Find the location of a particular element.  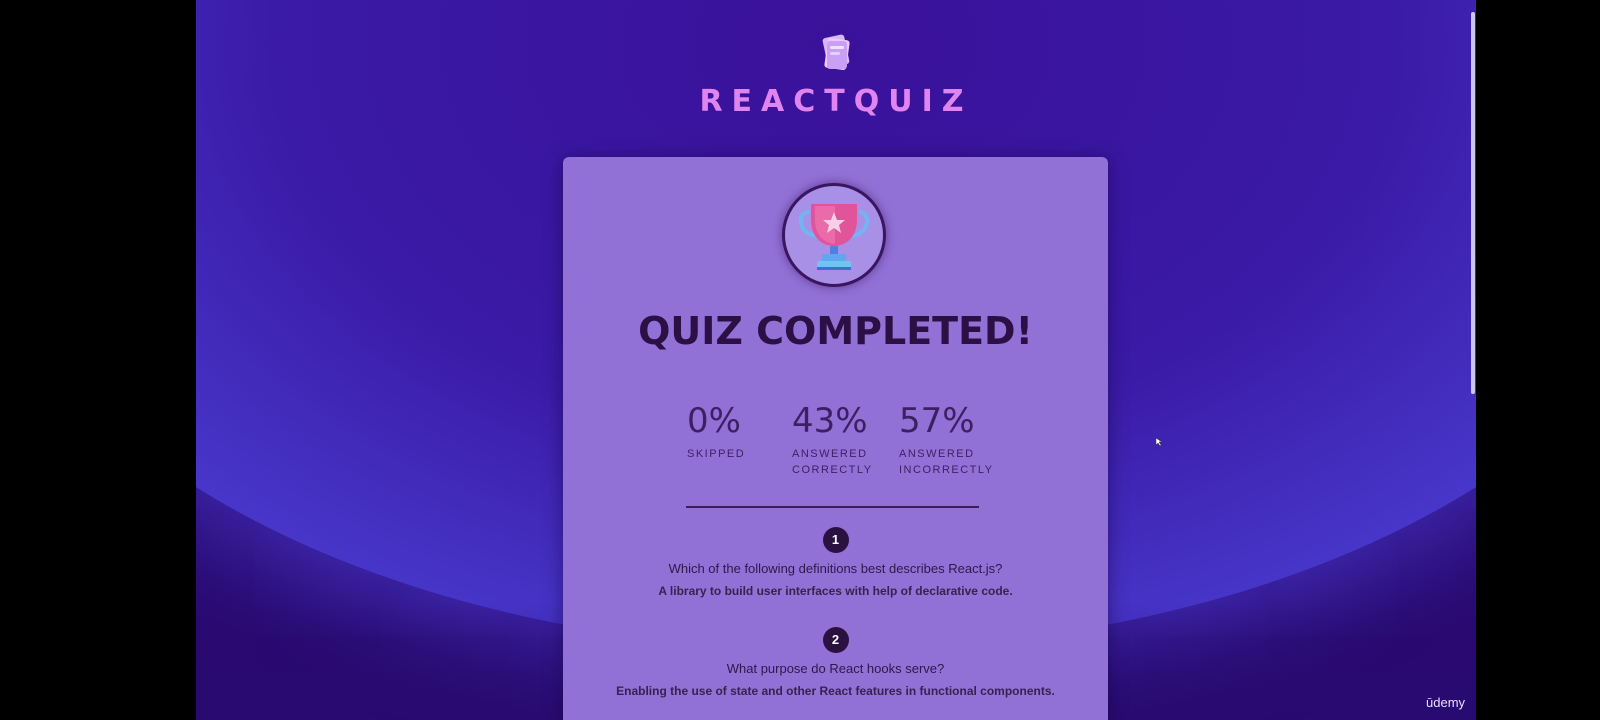

trophy-icon is located at coordinates (834, 237).